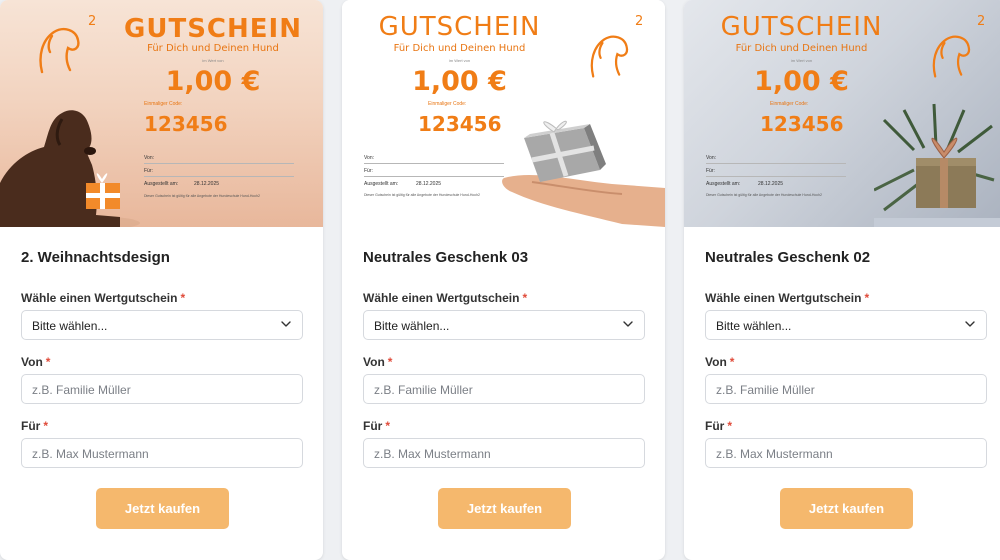 This screenshot has height=560, width=1000. Describe the element at coordinates (70, 168) in the screenshot. I see `dog-with-gift-image` at that location.